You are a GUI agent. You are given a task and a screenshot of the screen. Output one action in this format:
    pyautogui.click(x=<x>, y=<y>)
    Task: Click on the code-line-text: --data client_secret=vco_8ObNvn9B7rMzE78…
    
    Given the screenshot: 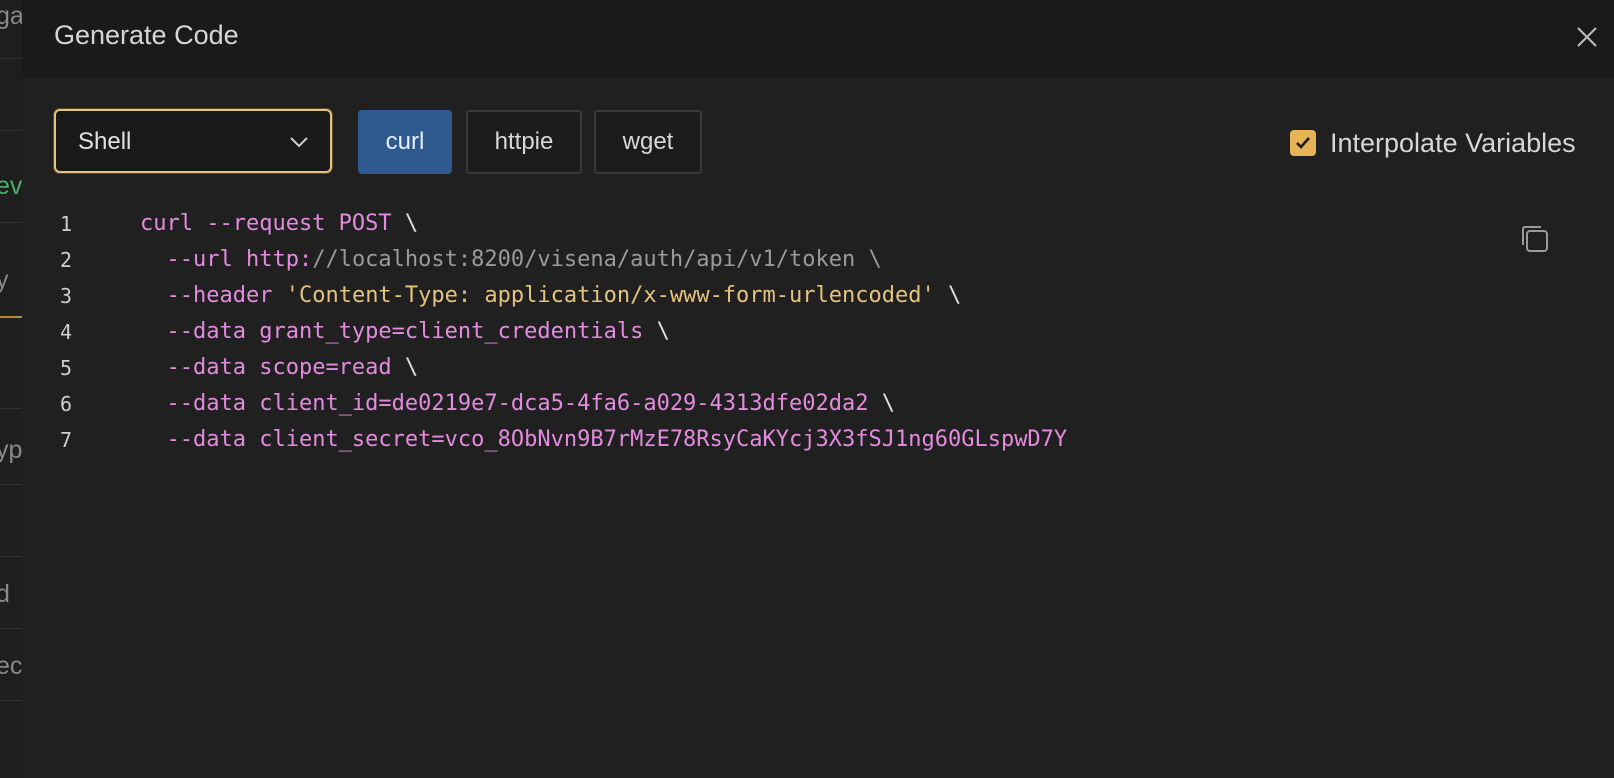 What is the action you would take?
    pyautogui.click(x=604, y=440)
    